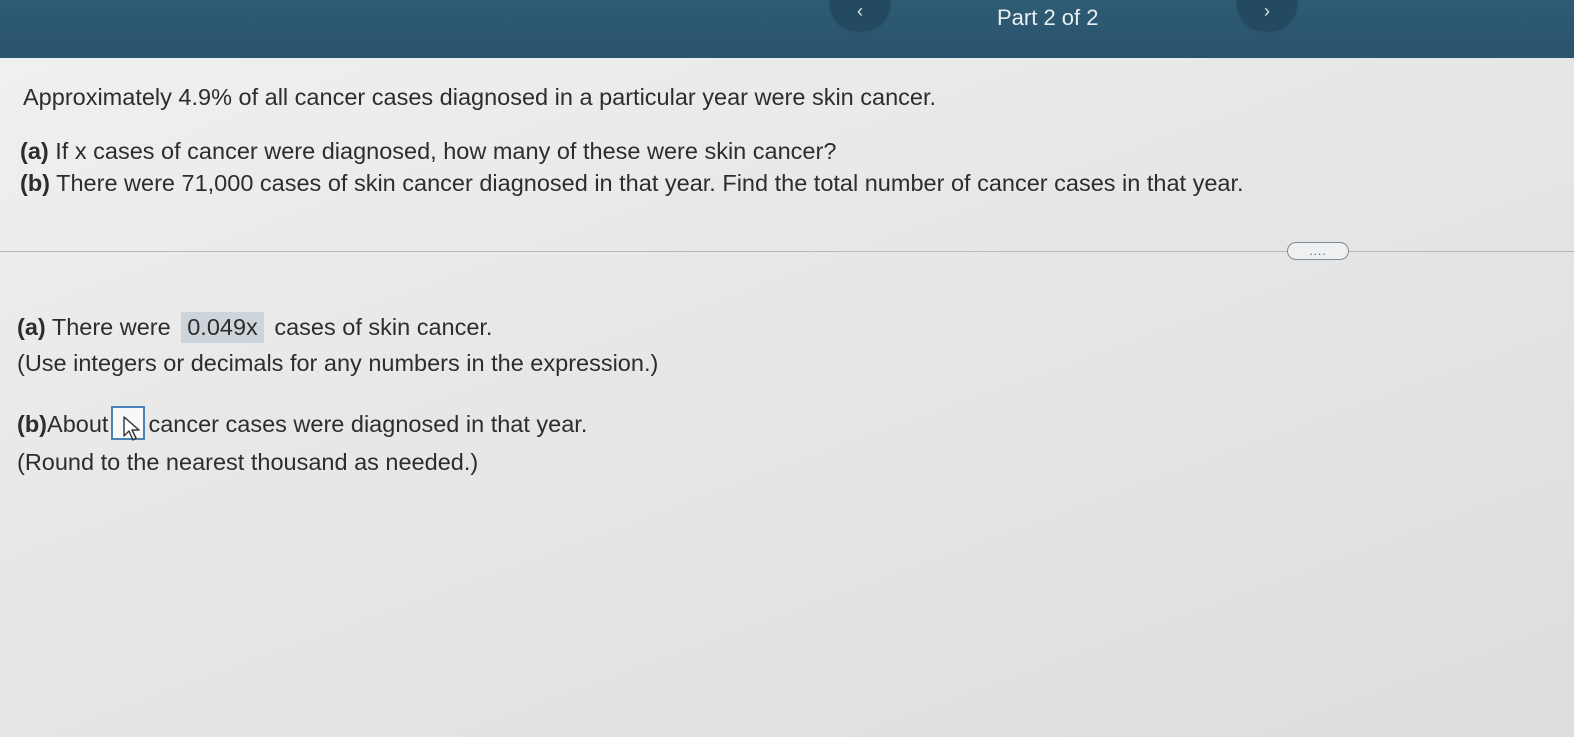 This screenshot has width=1574, height=737. Describe the element at coordinates (35, 183) in the screenshot. I see `question-part-b-label: (b)` at that location.